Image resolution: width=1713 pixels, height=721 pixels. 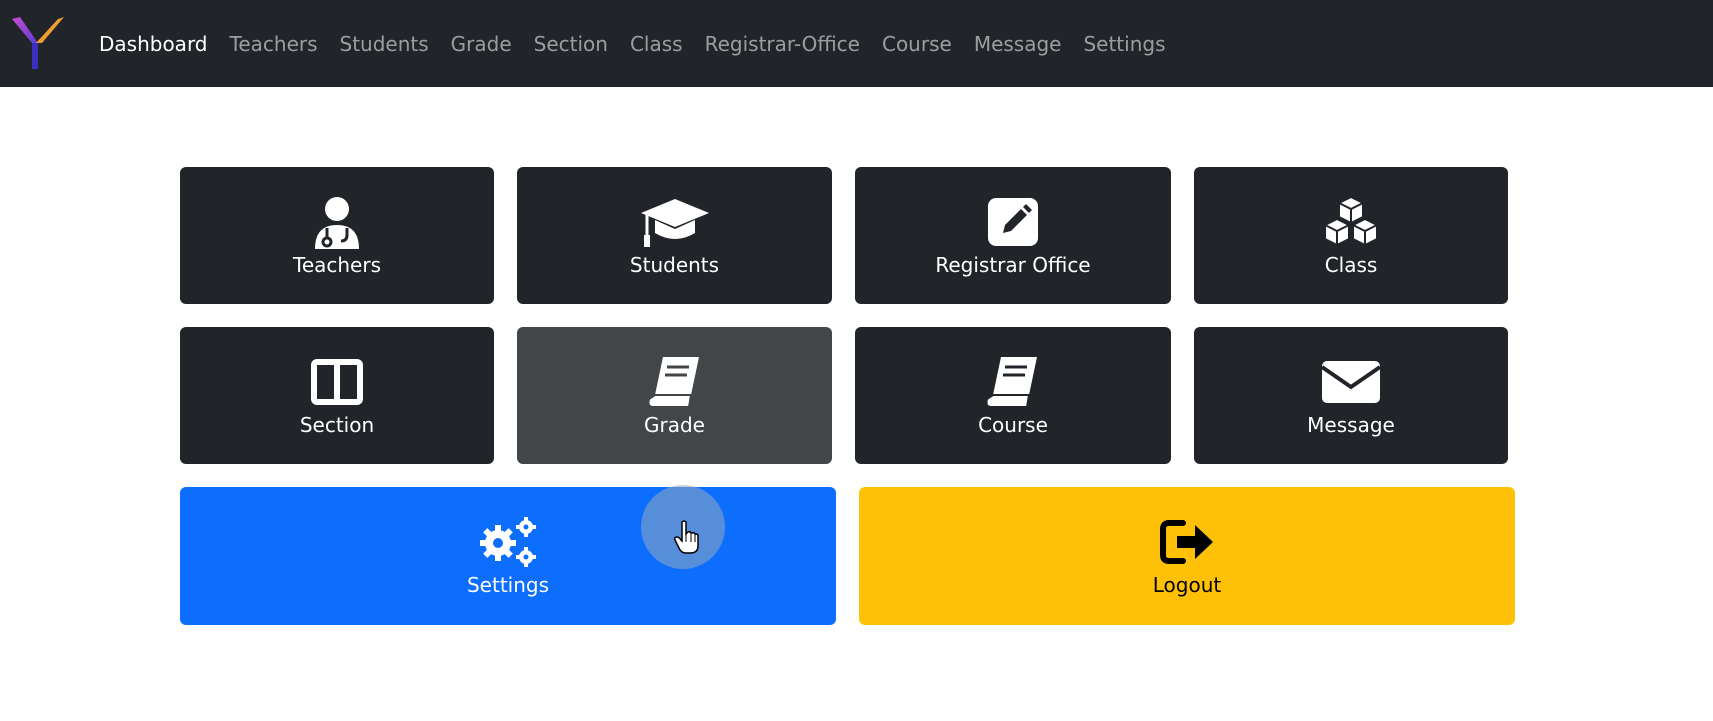 What do you see at coordinates (1124, 44) in the screenshot?
I see `nav-settings: Settings` at bounding box center [1124, 44].